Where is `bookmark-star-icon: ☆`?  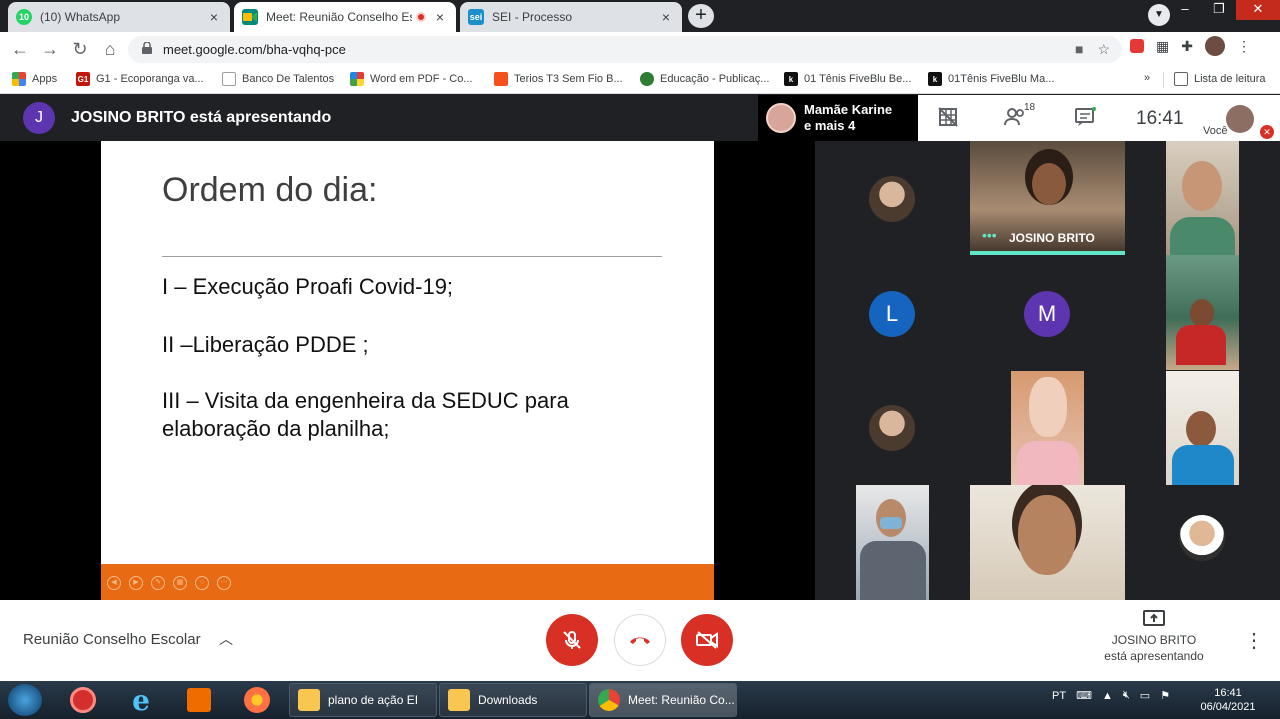 bookmark-star-icon: ☆ is located at coordinates (1103, 49).